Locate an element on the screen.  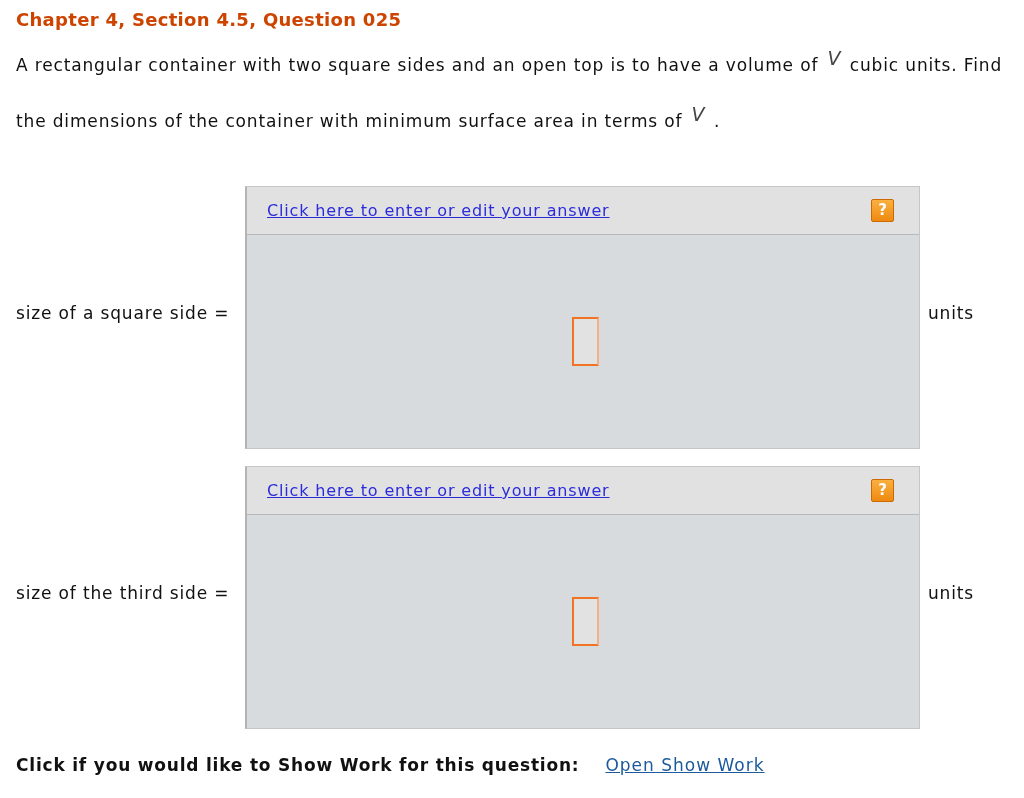
show-work-link: Open Show Work is located at coordinates (685, 765).